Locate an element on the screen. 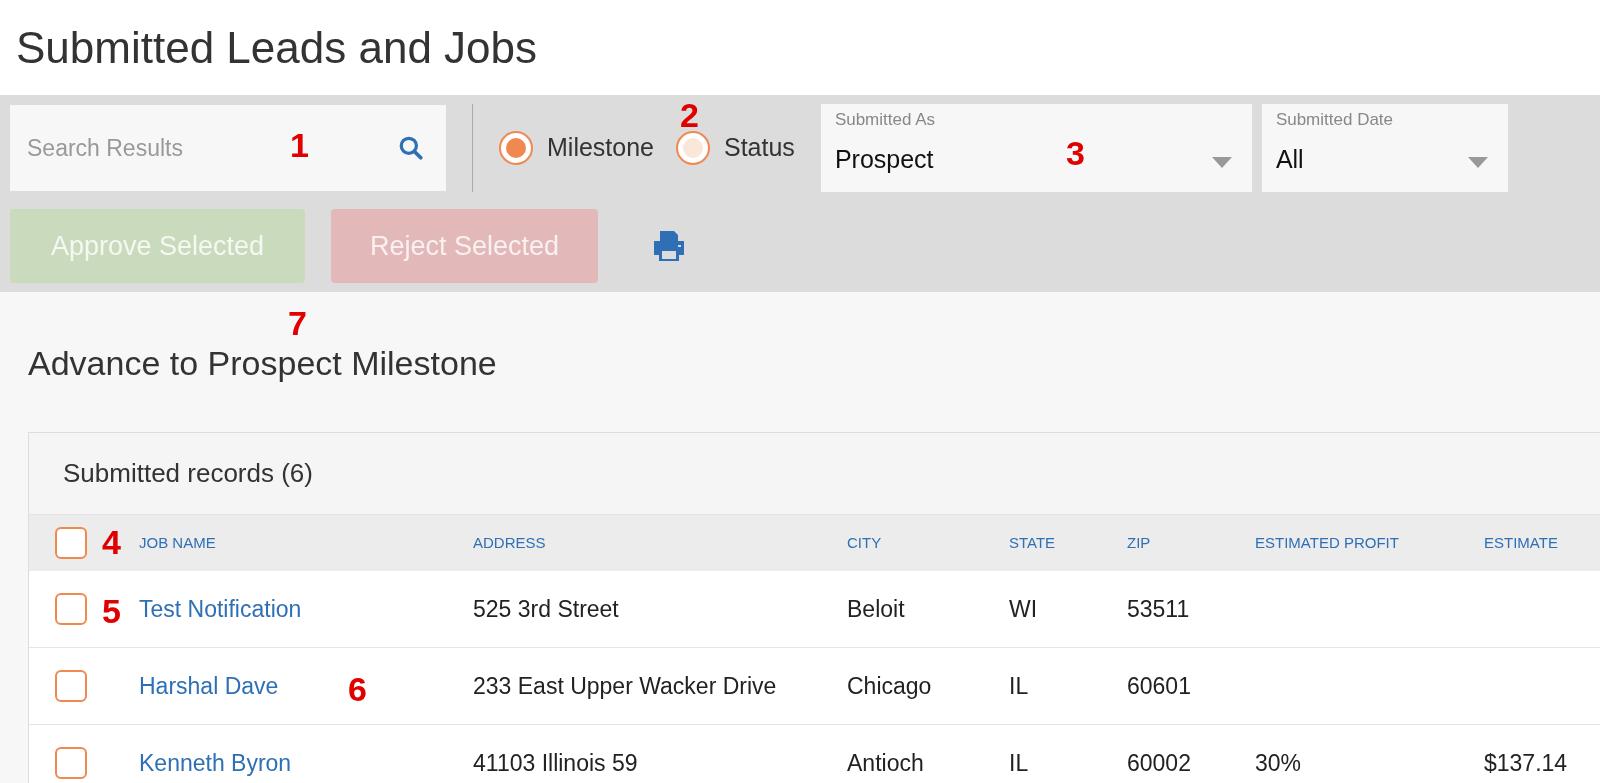  card-title: Submitted records (6) is located at coordinates (188, 473).